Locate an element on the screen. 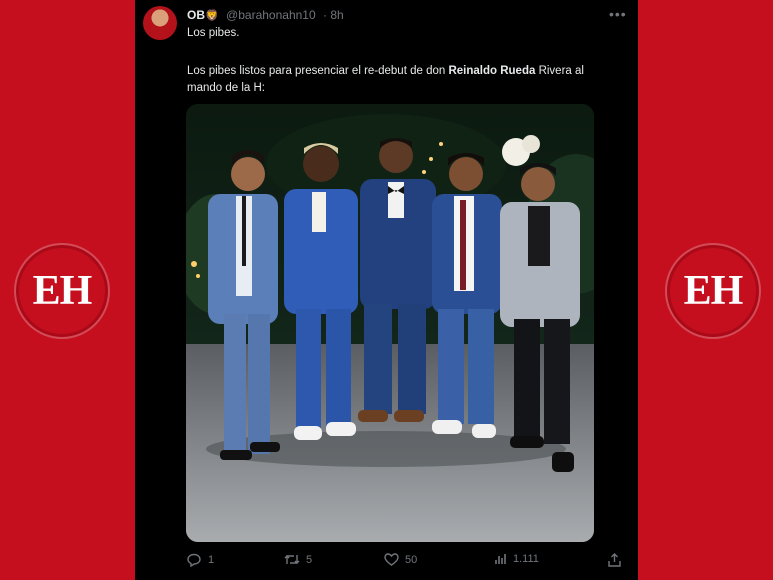 The height and width of the screenshot is (580, 773). tweet-actions: 1 5 50 1.111 is located at coordinates (407, 562).